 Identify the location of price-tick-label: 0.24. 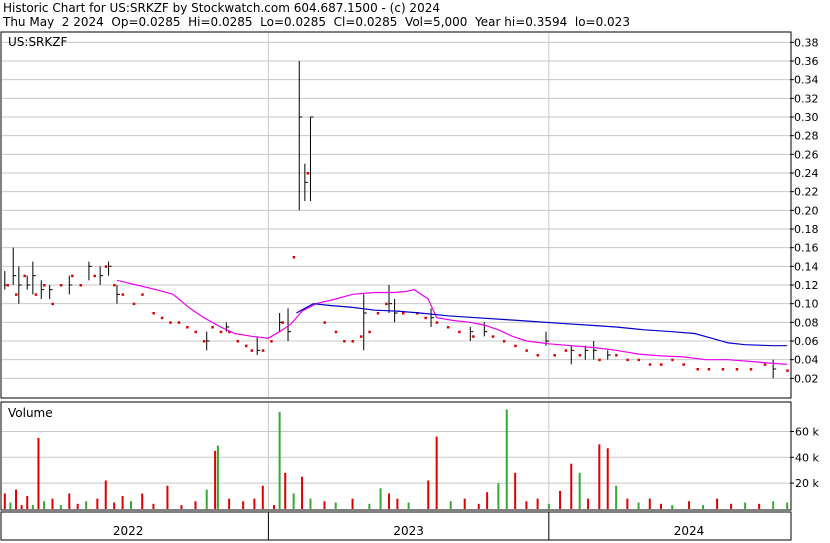
(806, 173).